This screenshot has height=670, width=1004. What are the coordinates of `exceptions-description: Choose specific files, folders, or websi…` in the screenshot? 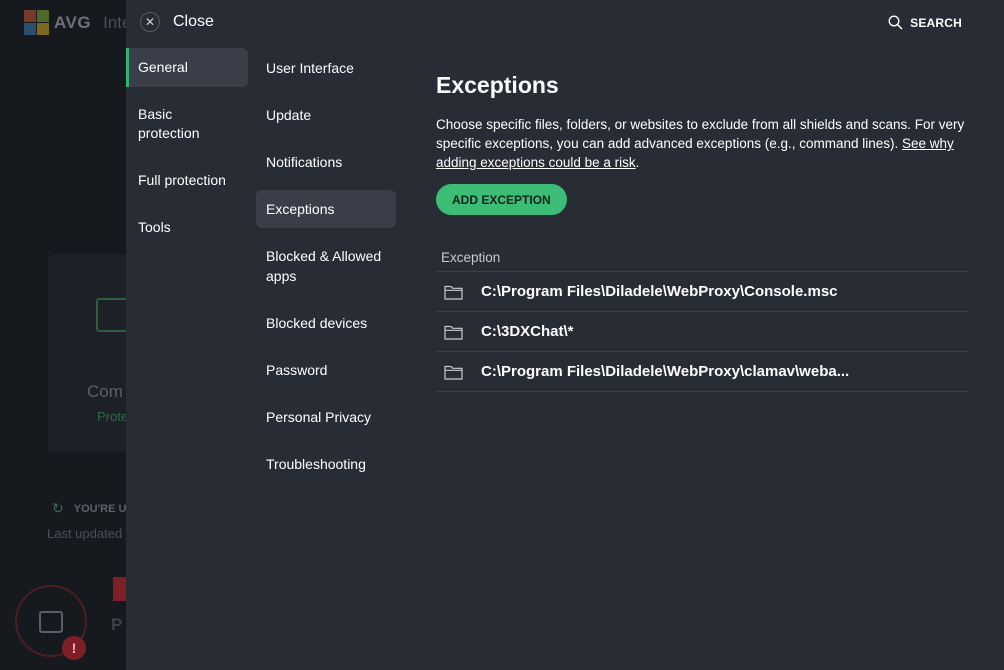 It's located at (702, 143).